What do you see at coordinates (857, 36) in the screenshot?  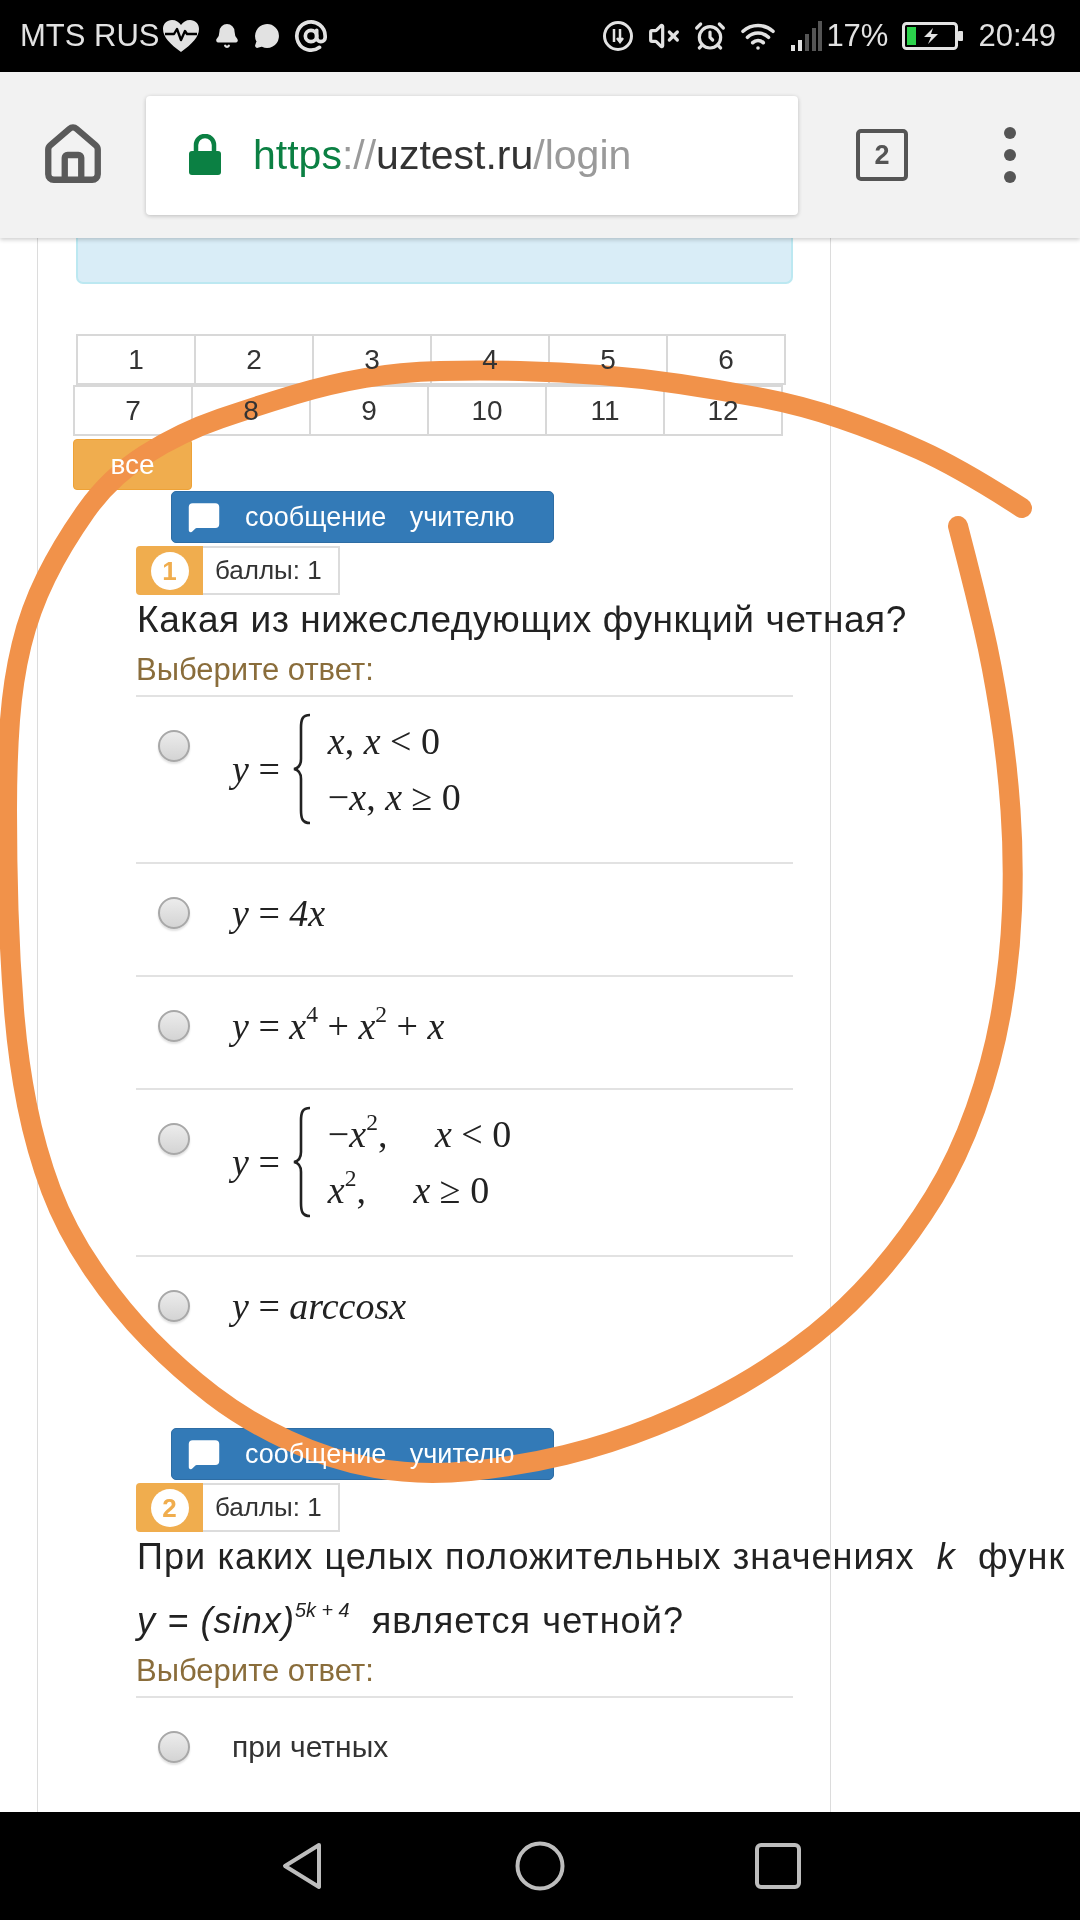 I see `battery-percent: 17%` at bounding box center [857, 36].